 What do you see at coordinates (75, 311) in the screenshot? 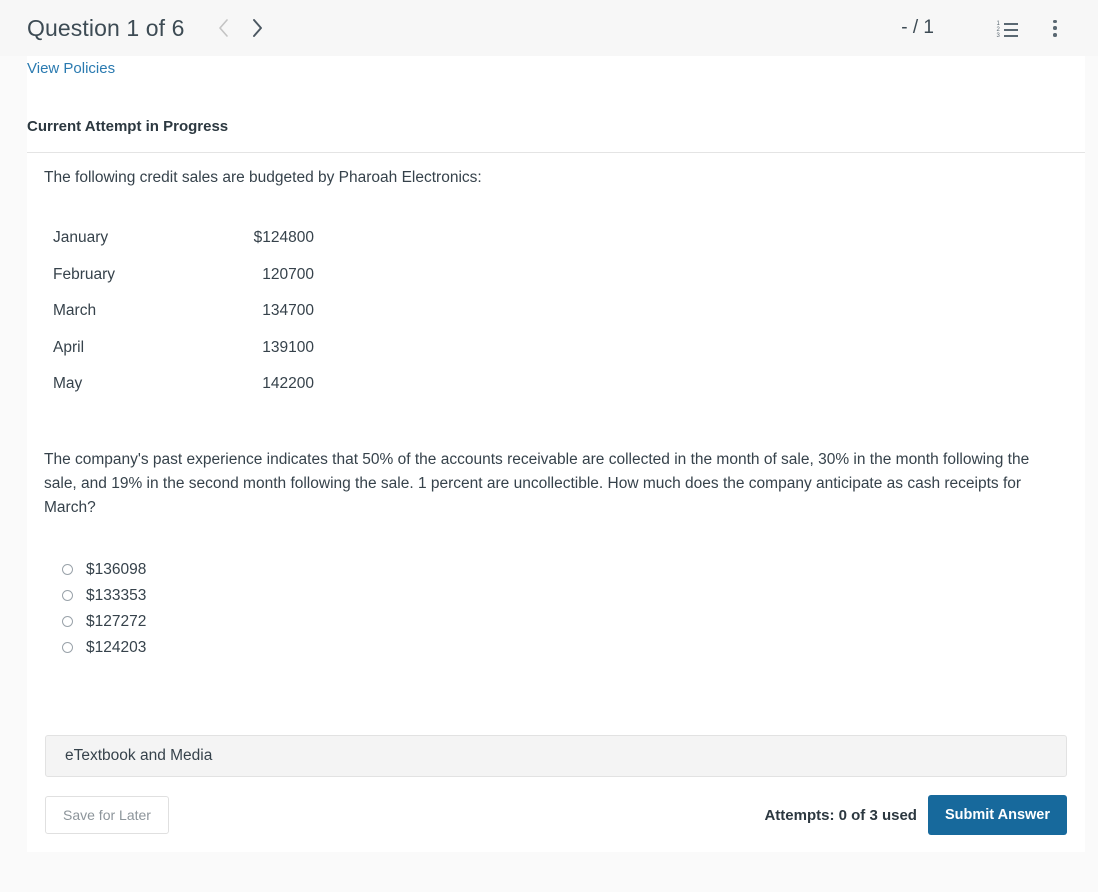
I see `month-label: March` at bounding box center [75, 311].